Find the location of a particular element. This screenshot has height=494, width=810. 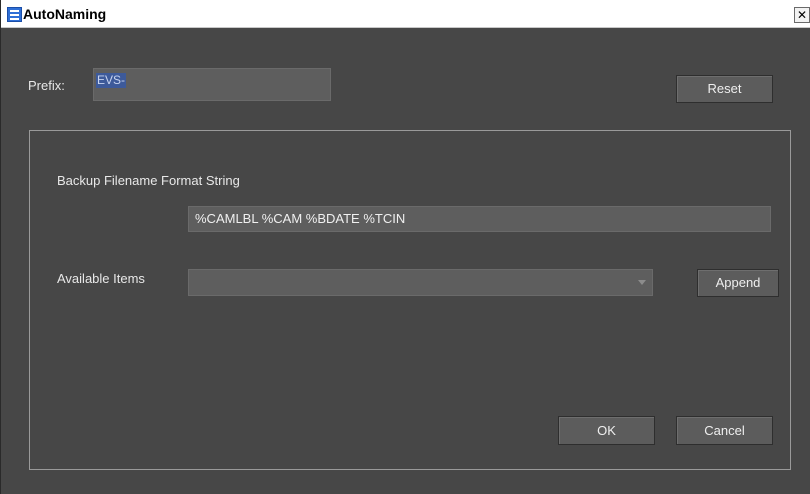

available-items-label: Available Items is located at coordinates (101, 278).